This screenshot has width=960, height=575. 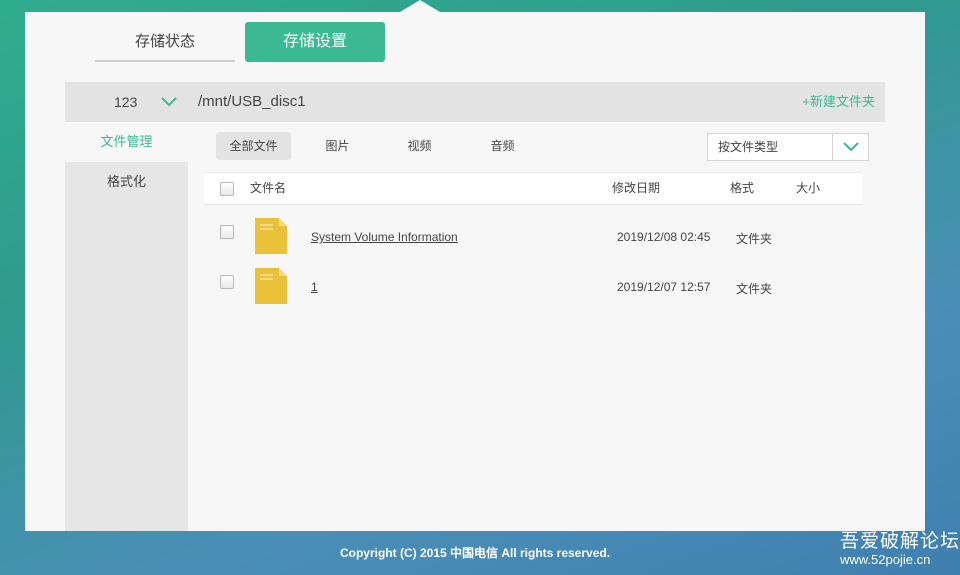 What do you see at coordinates (664, 287) in the screenshot?
I see `modified-date: 2019/12/07 12:57` at bounding box center [664, 287].